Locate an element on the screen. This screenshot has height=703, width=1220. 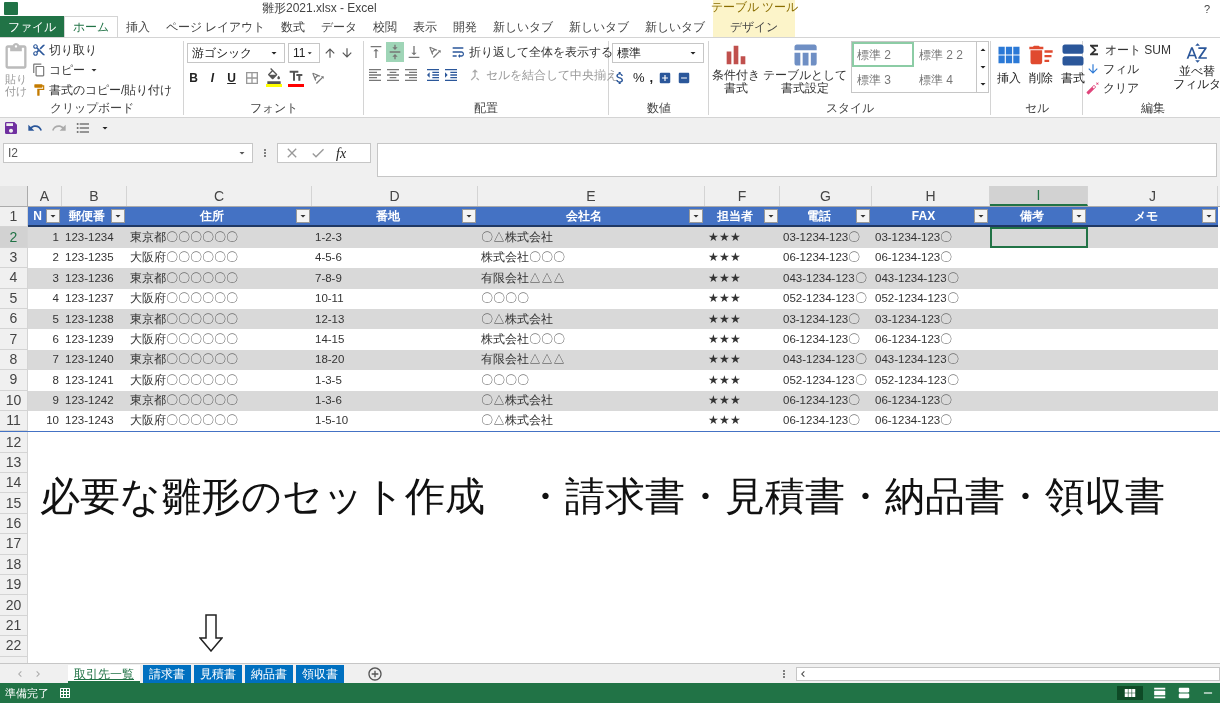
ribbon-tab: ホーム is located at coordinates (91, 26).